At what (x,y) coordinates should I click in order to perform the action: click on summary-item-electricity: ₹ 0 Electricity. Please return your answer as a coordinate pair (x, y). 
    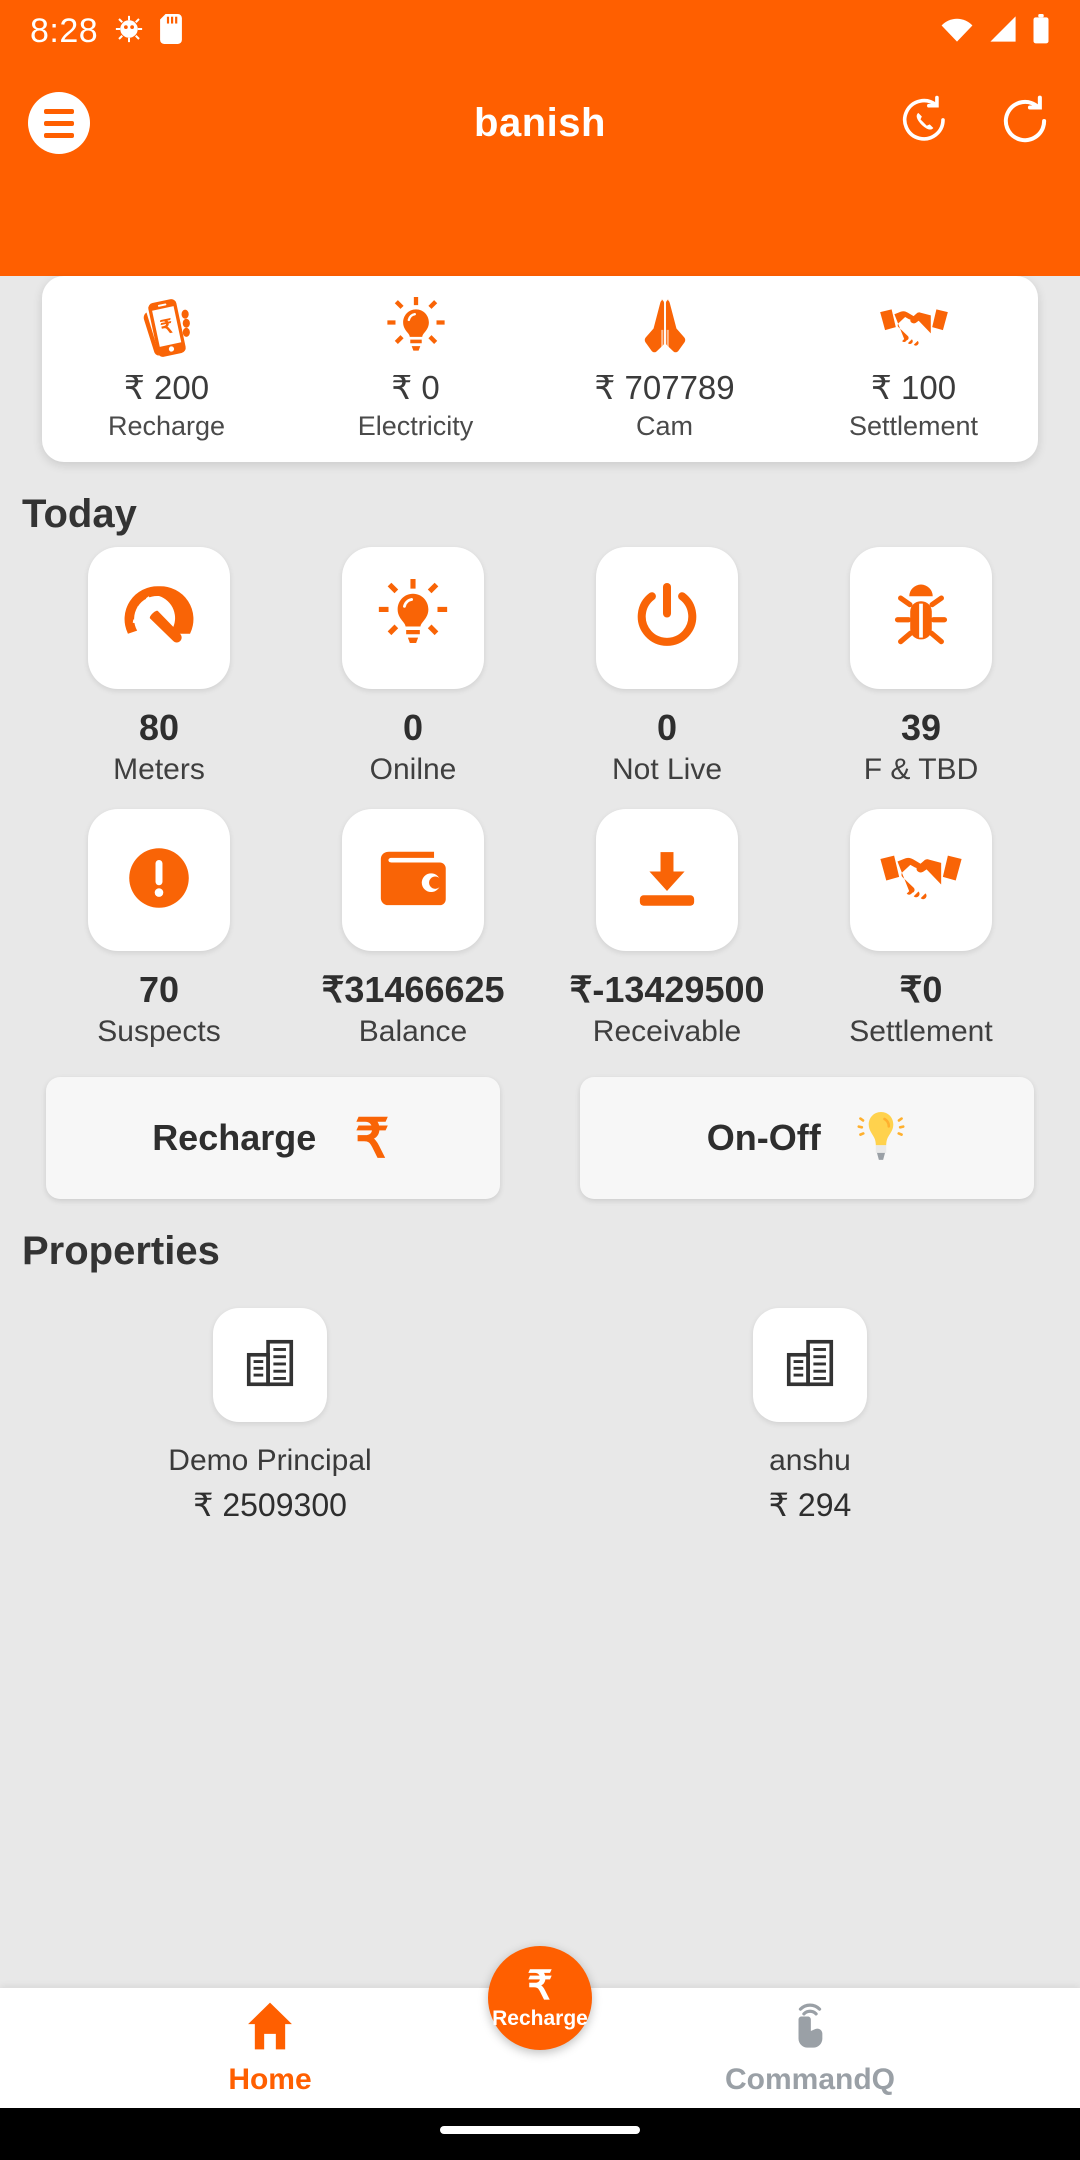
    Looking at the image, I should click on (415, 369).